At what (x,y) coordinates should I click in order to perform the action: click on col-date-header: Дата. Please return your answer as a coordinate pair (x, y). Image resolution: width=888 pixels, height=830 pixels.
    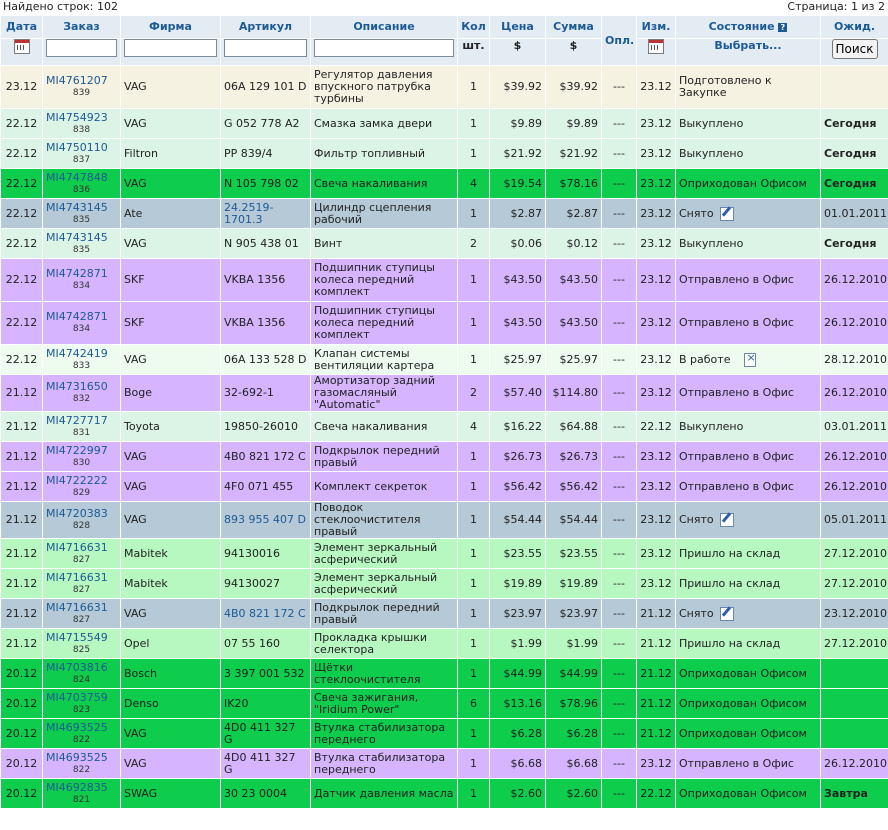
    Looking at the image, I should click on (21, 27).